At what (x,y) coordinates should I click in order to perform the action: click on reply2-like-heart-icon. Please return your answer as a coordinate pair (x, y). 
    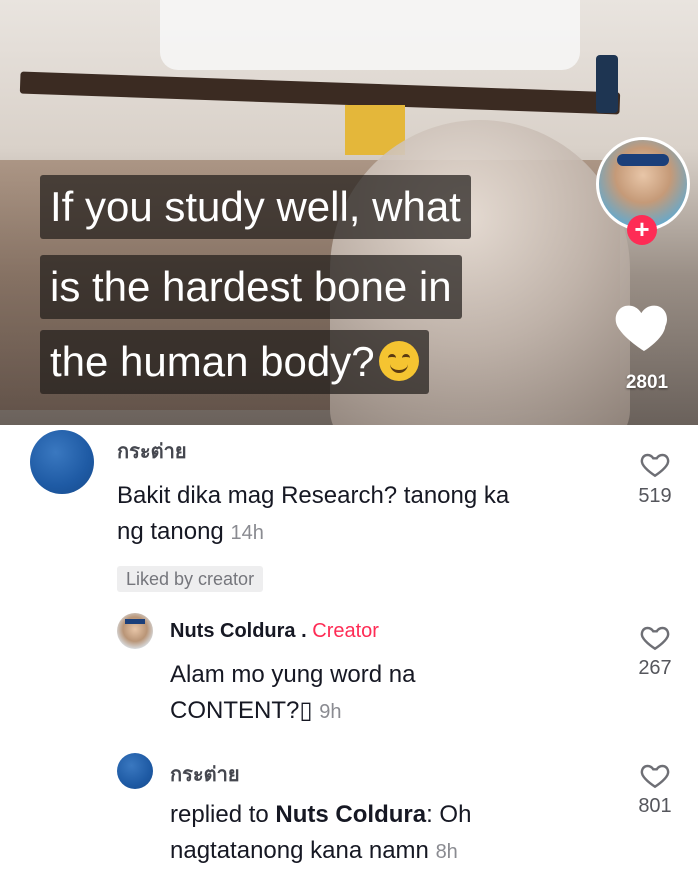
    Looking at the image, I should click on (655, 776).